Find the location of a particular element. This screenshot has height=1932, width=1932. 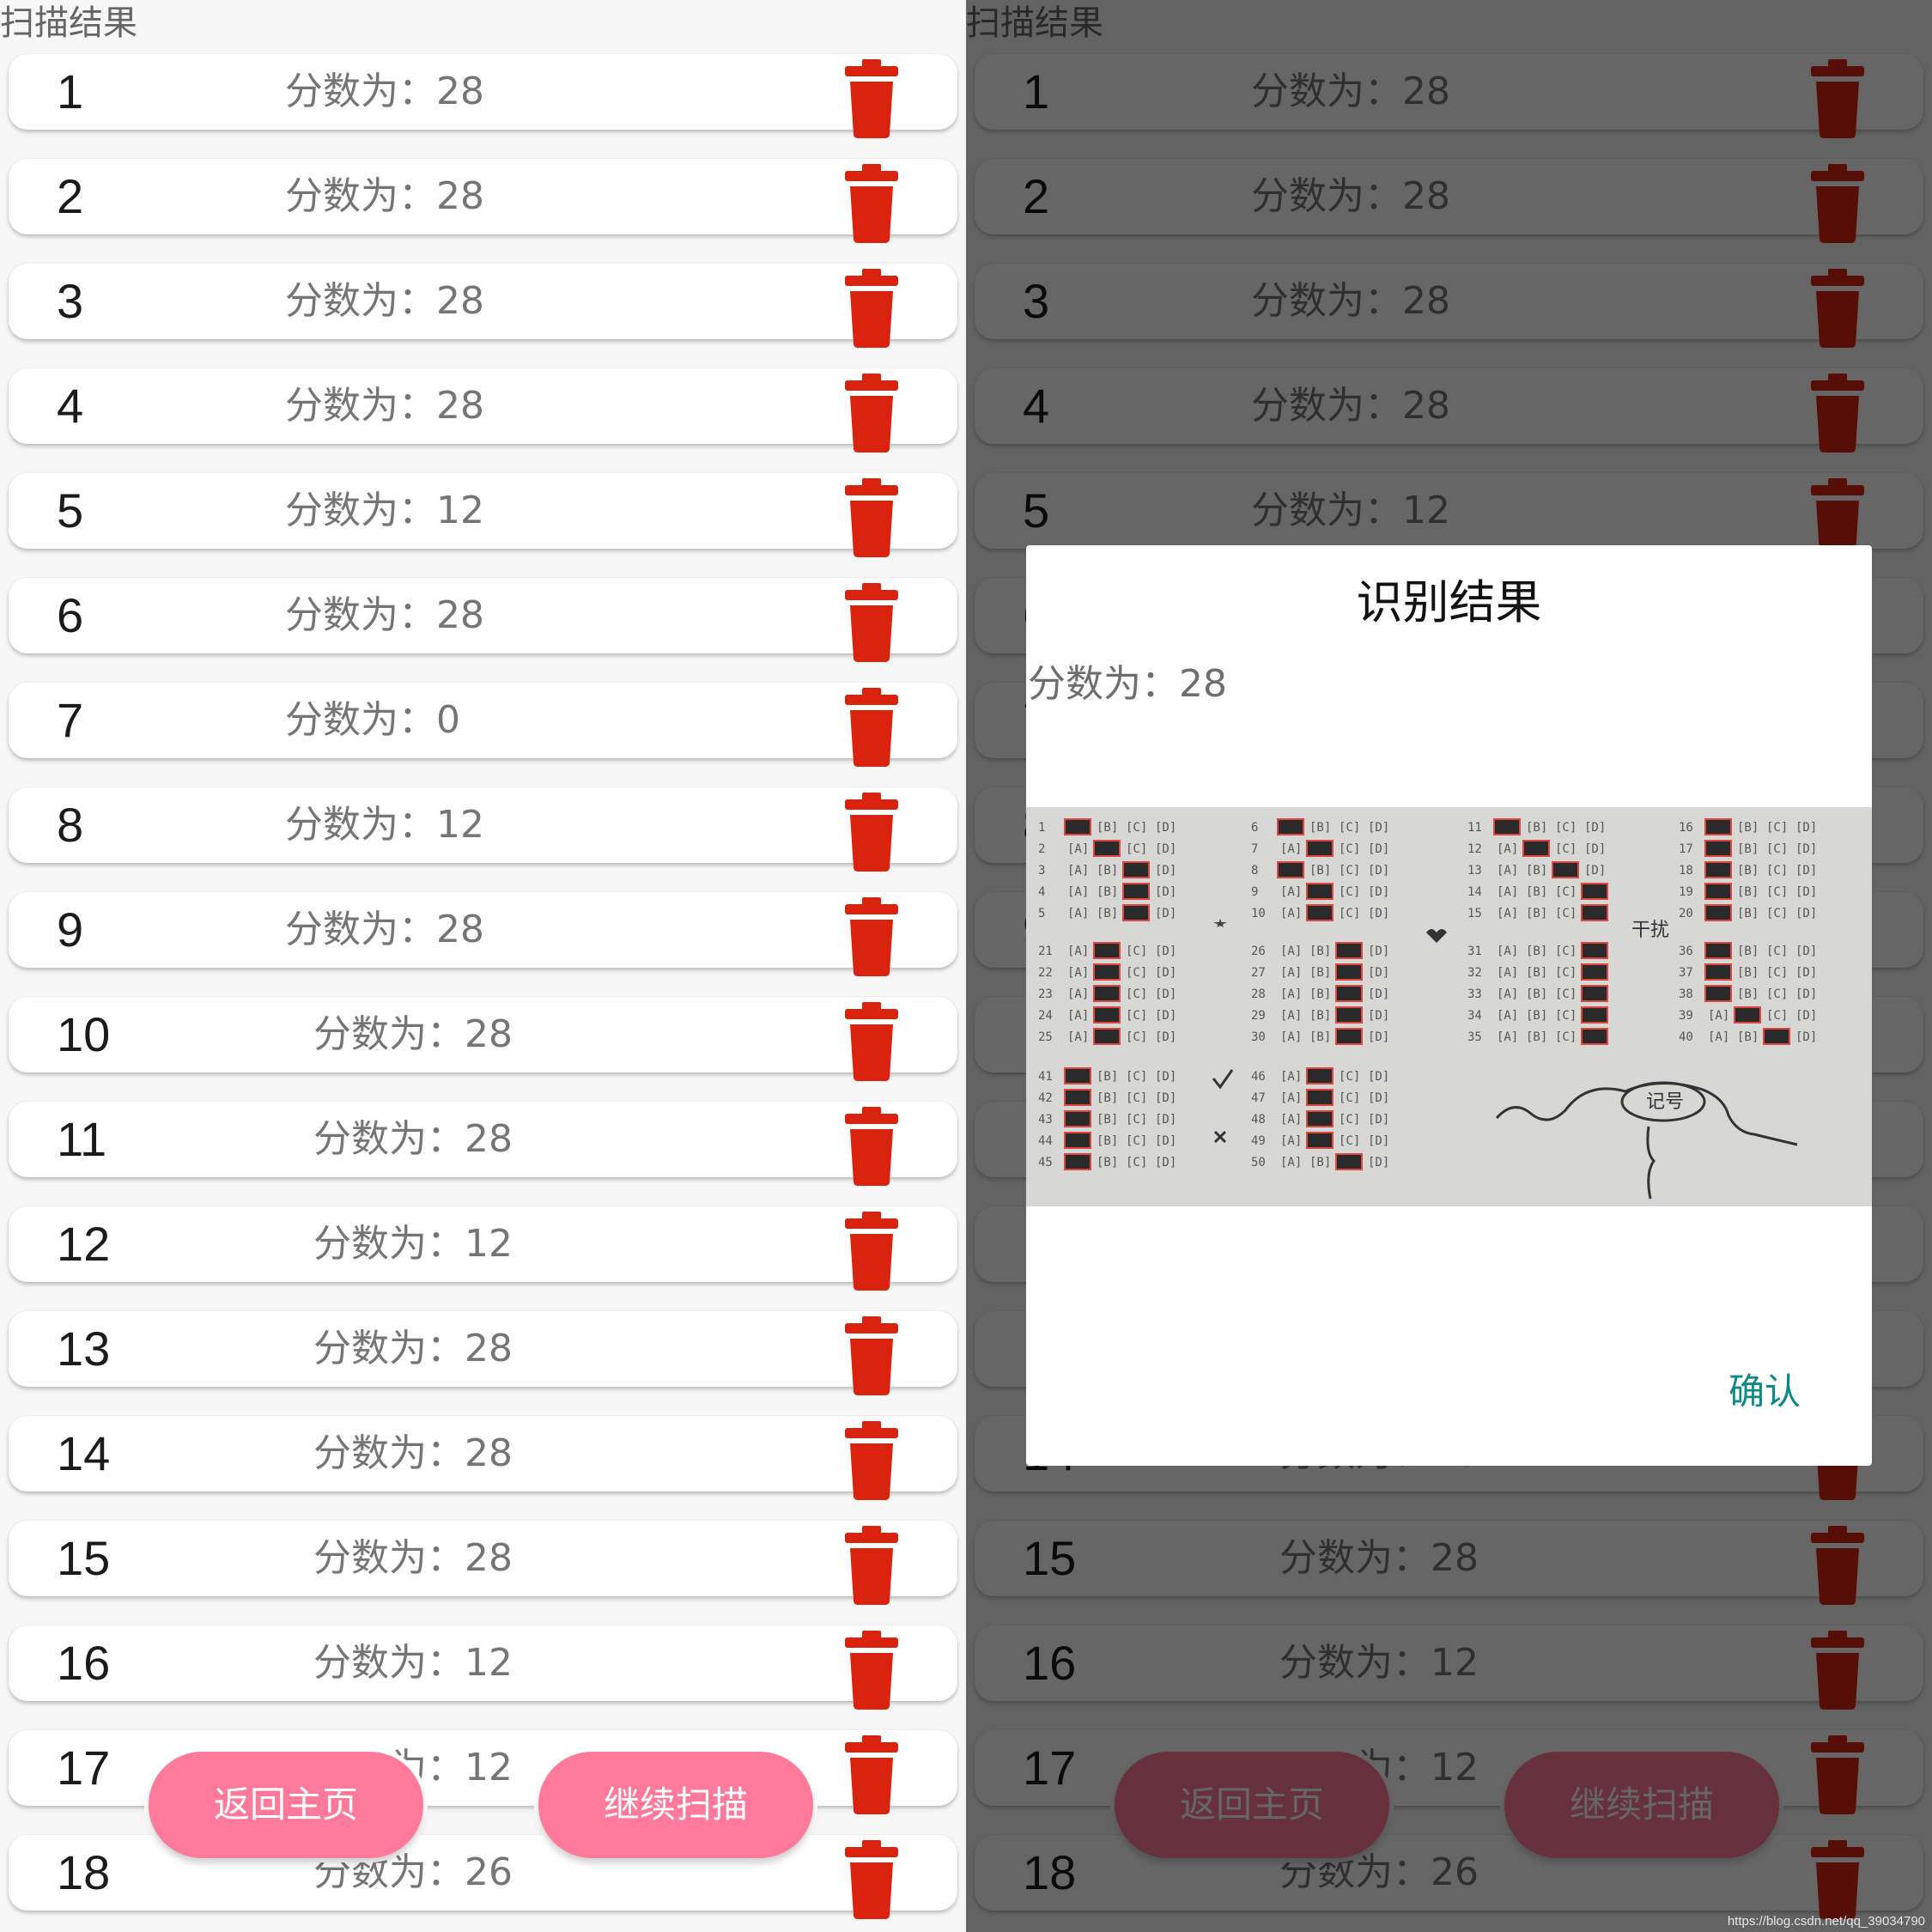

question-number: 14 is located at coordinates (1474, 892).